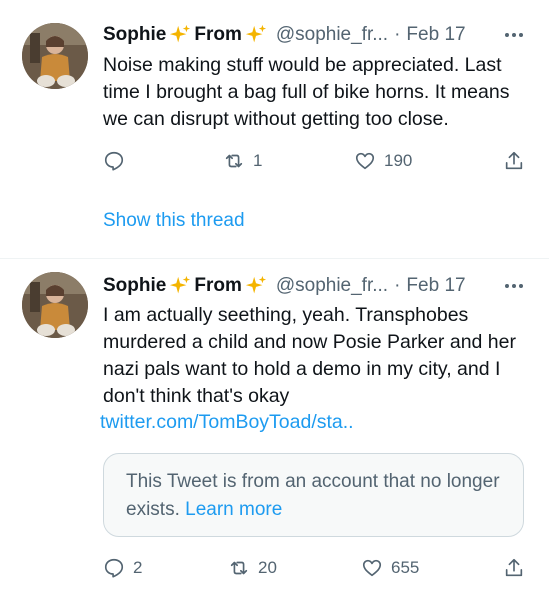  I want to click on retweet-button: 20, so click(252, 568).